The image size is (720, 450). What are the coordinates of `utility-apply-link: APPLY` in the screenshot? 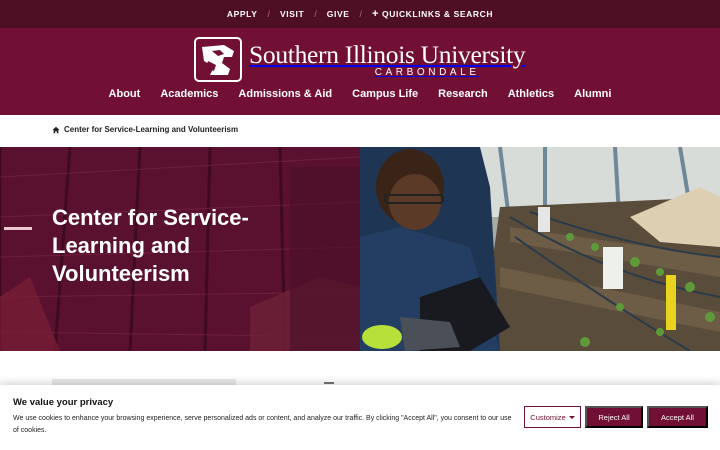 It's located at (242, 14).